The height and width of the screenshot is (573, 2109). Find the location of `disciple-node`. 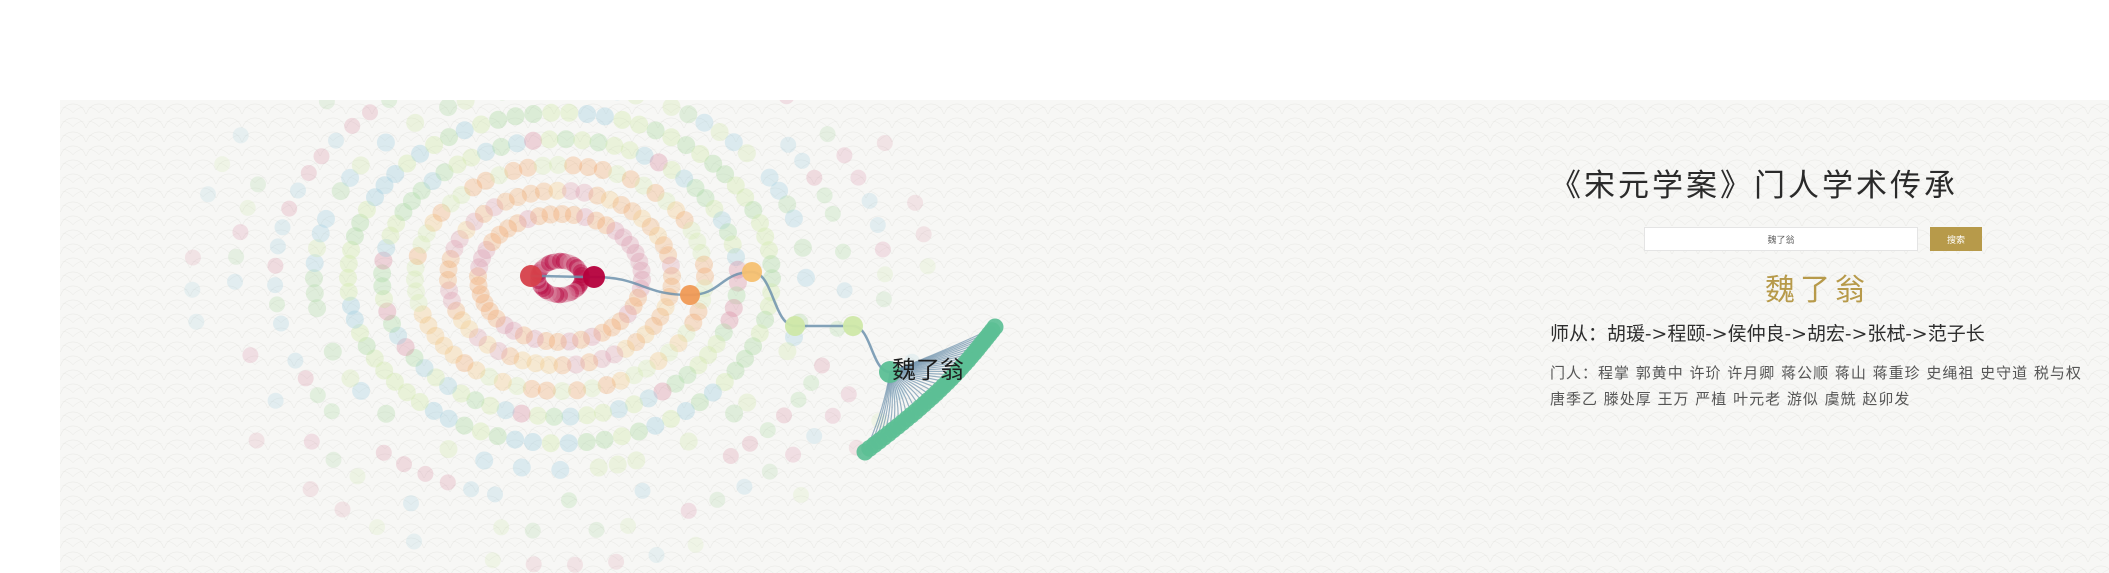

disciple-node is located at coordinates (865, 452).